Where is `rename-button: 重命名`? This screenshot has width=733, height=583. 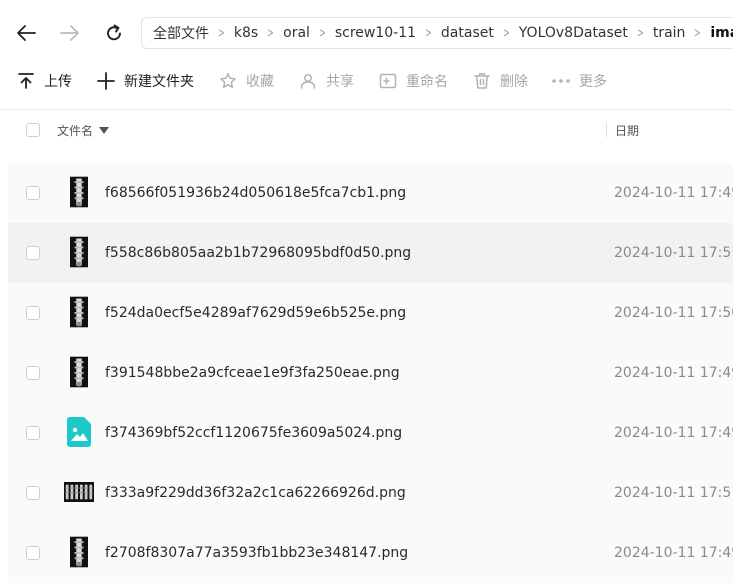
rename-button: 重命名 is located at coordinates (413, 81).